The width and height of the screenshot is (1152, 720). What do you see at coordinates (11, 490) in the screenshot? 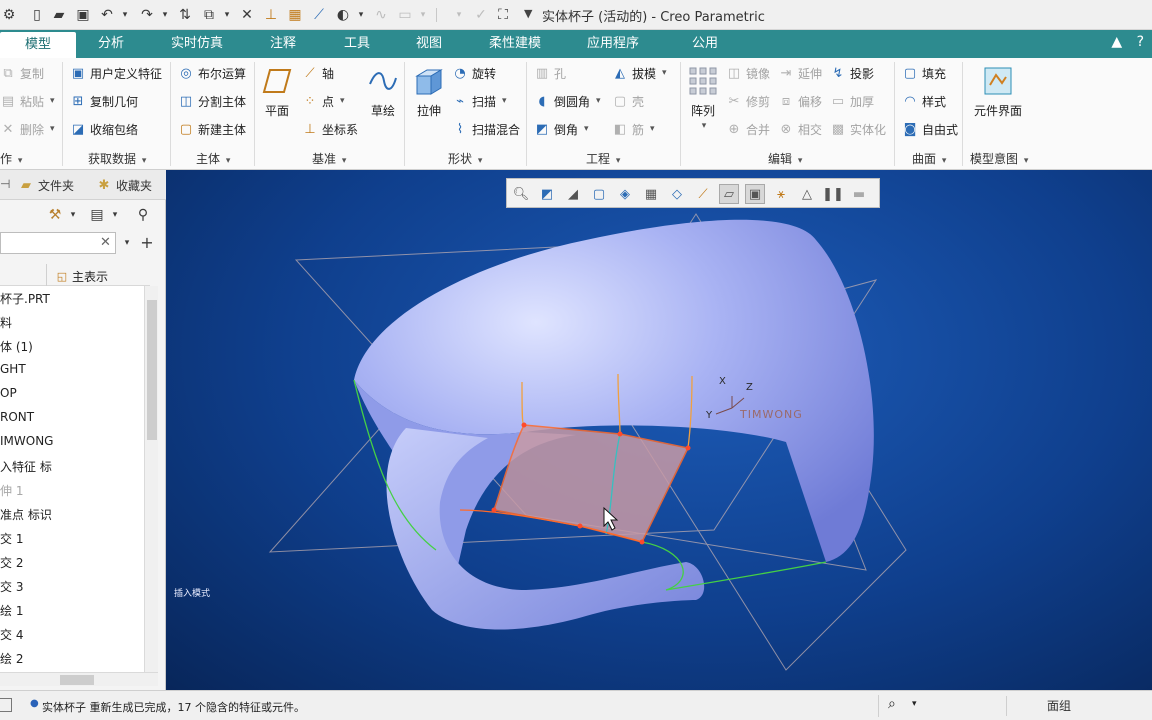
I see `tree-item: 伸 1` at bounding box center [11, 490].